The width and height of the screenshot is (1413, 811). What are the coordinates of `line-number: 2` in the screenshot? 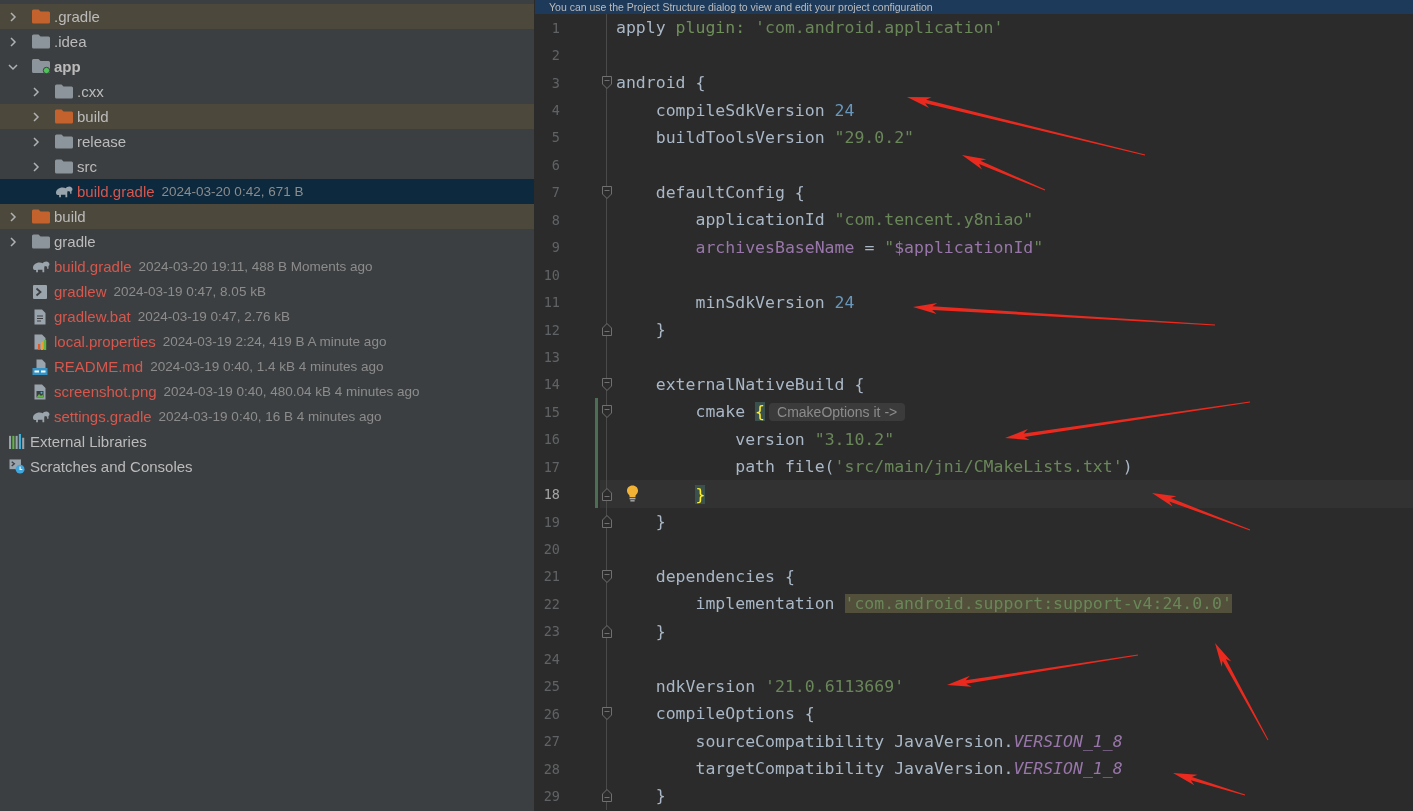 It's located at (555, 56).